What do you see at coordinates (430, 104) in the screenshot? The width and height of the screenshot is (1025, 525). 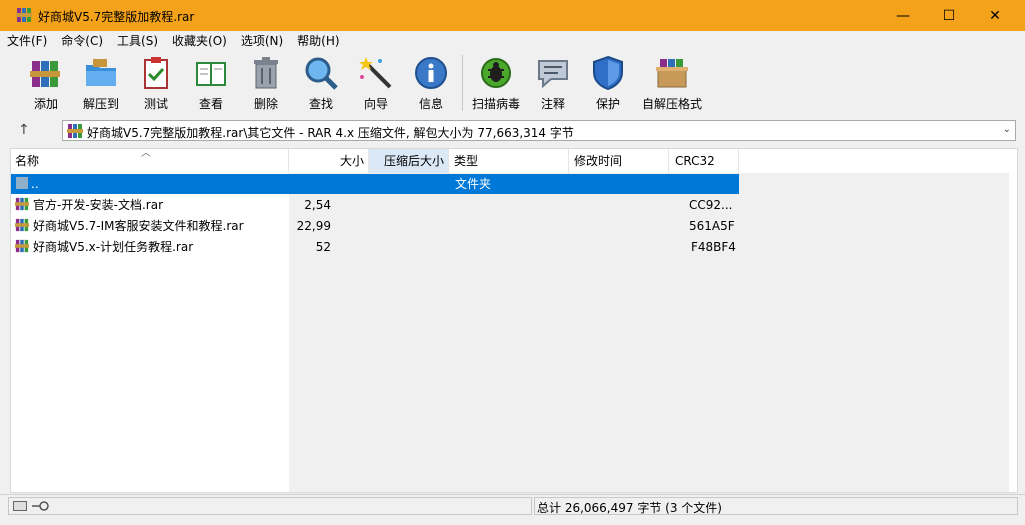 I see `info-label: 信息` at bounding box center [430, 104].